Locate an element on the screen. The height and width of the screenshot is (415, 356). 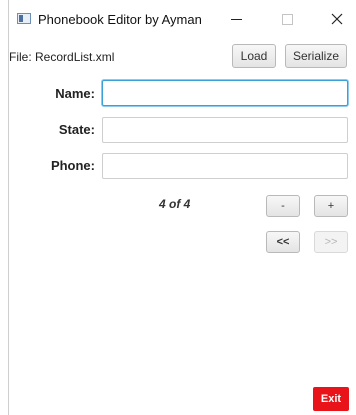
minimize-button is located at coordinates (236, 19).